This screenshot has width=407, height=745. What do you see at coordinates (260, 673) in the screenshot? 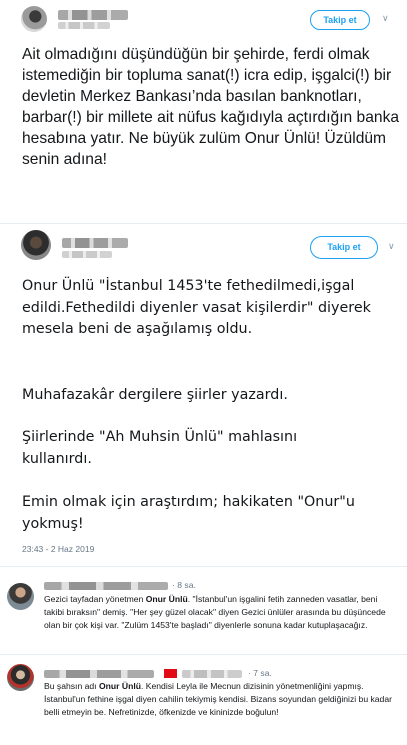
I see `reply-time: · 7 sa.` at bounding box center [260, 673].